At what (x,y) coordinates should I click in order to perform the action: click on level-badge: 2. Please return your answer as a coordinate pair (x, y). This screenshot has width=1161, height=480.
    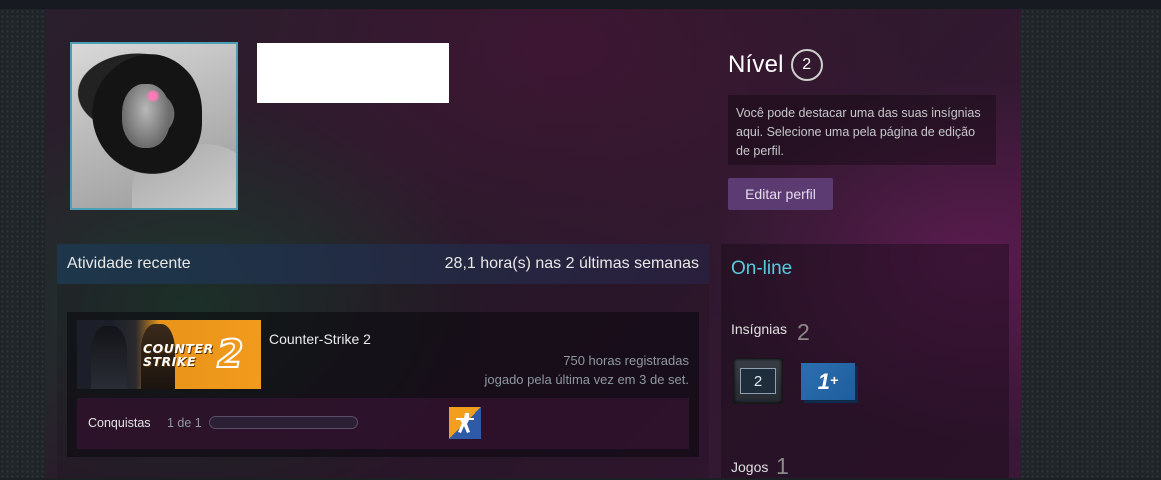
    Looking at the image, I should click on (806, 65).